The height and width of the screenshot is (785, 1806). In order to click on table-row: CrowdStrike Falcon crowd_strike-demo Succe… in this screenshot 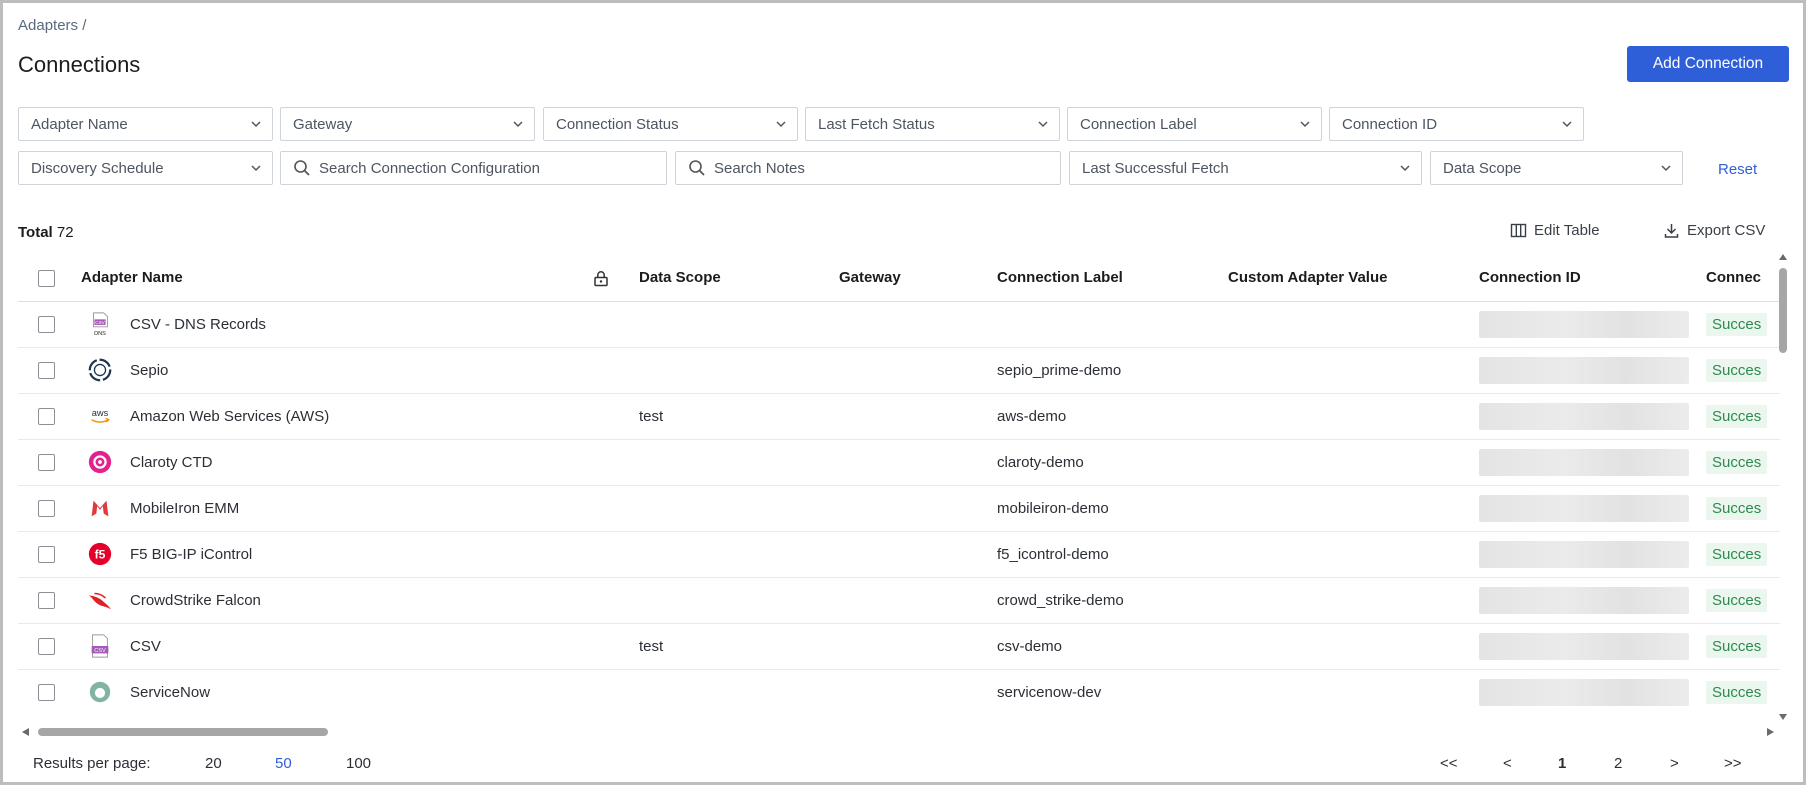, I will do `click(899, 600)`.